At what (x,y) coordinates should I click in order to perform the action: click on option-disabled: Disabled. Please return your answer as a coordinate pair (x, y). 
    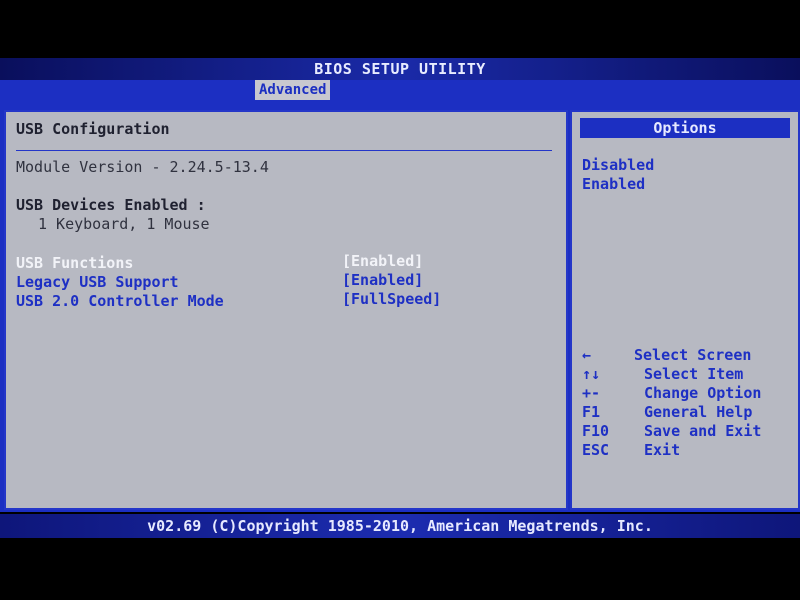
    Looking at the image, I should click on (618, 165).